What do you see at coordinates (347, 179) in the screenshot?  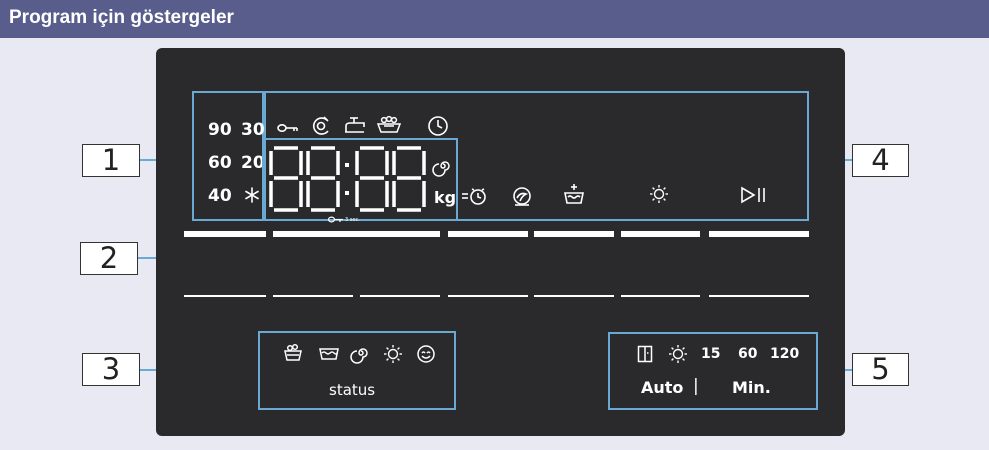 I see `seven-segment-display` at bounding box center [347, 179].